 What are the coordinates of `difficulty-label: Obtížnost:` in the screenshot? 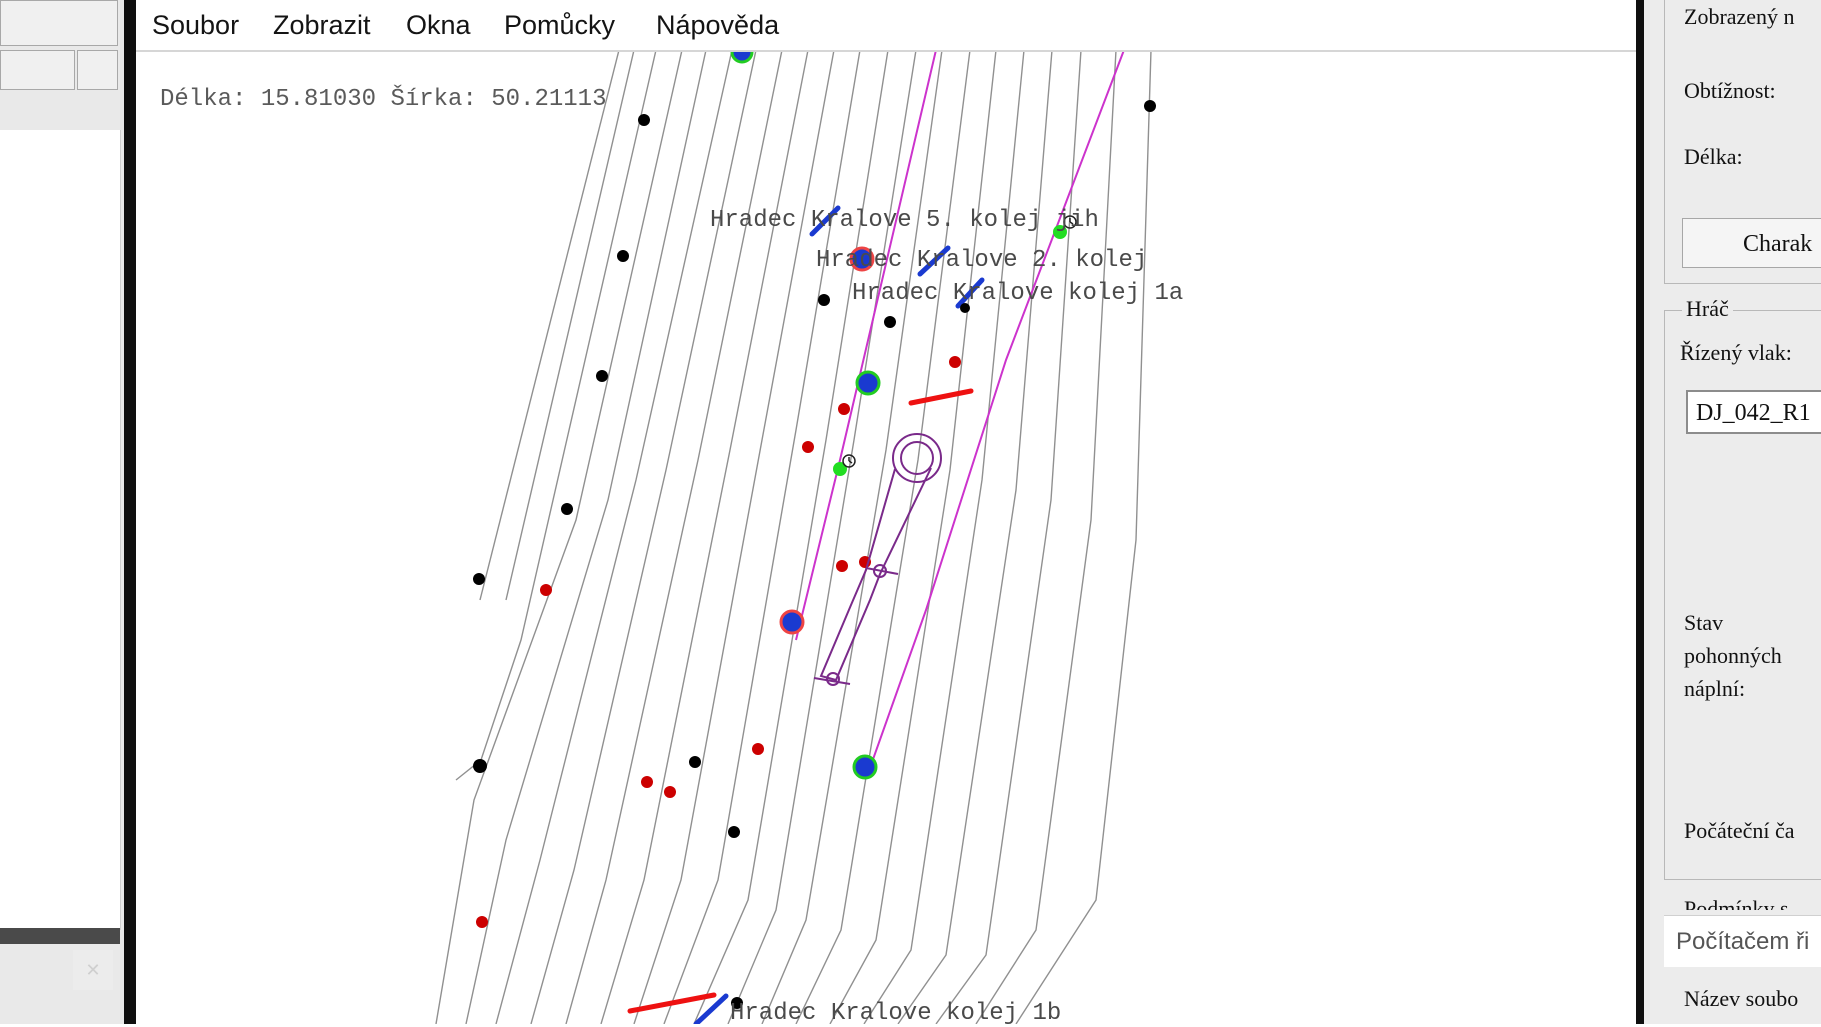 It's located at (1730, 90).